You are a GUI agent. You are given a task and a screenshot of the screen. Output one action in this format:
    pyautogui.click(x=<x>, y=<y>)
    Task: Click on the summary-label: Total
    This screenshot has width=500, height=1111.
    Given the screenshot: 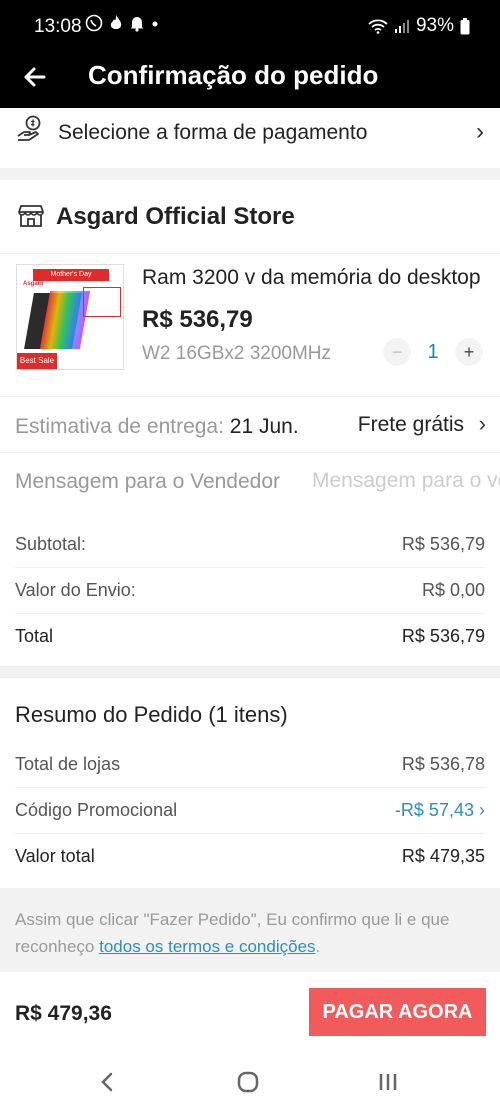 What is the action you would take?
    pyautogui.click(x=34, y=636)
    